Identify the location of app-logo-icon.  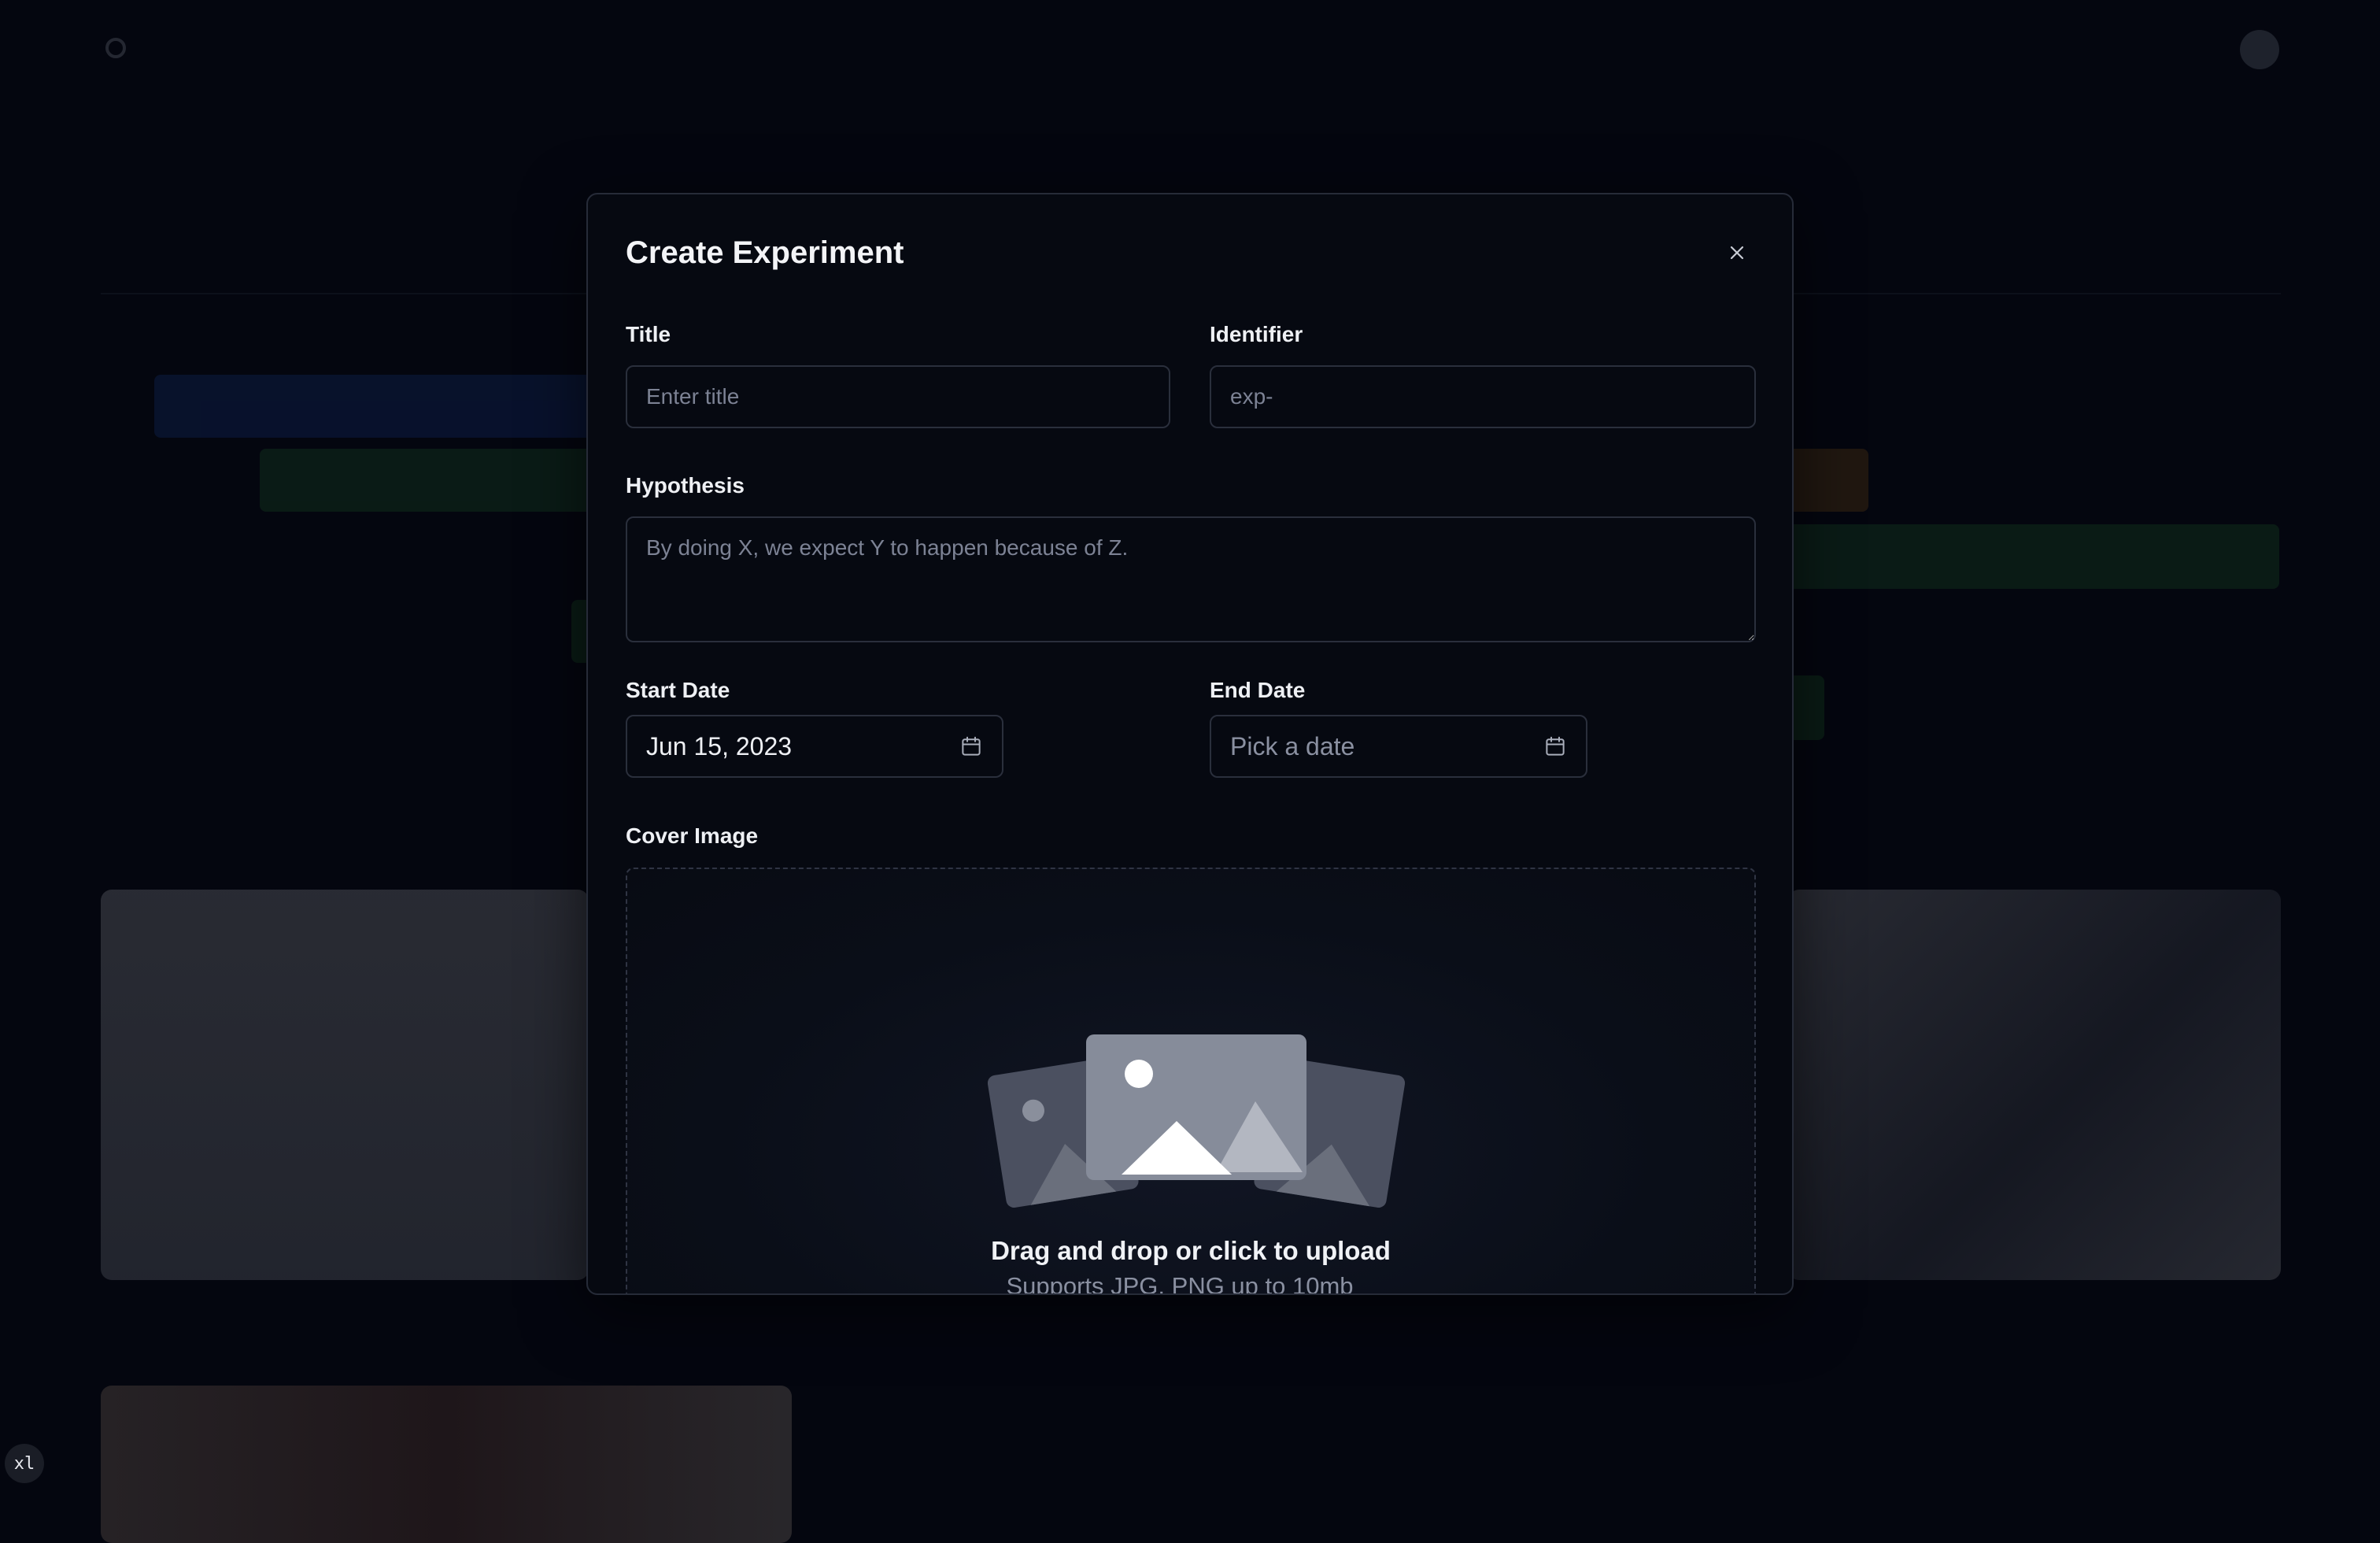
(115, 48).